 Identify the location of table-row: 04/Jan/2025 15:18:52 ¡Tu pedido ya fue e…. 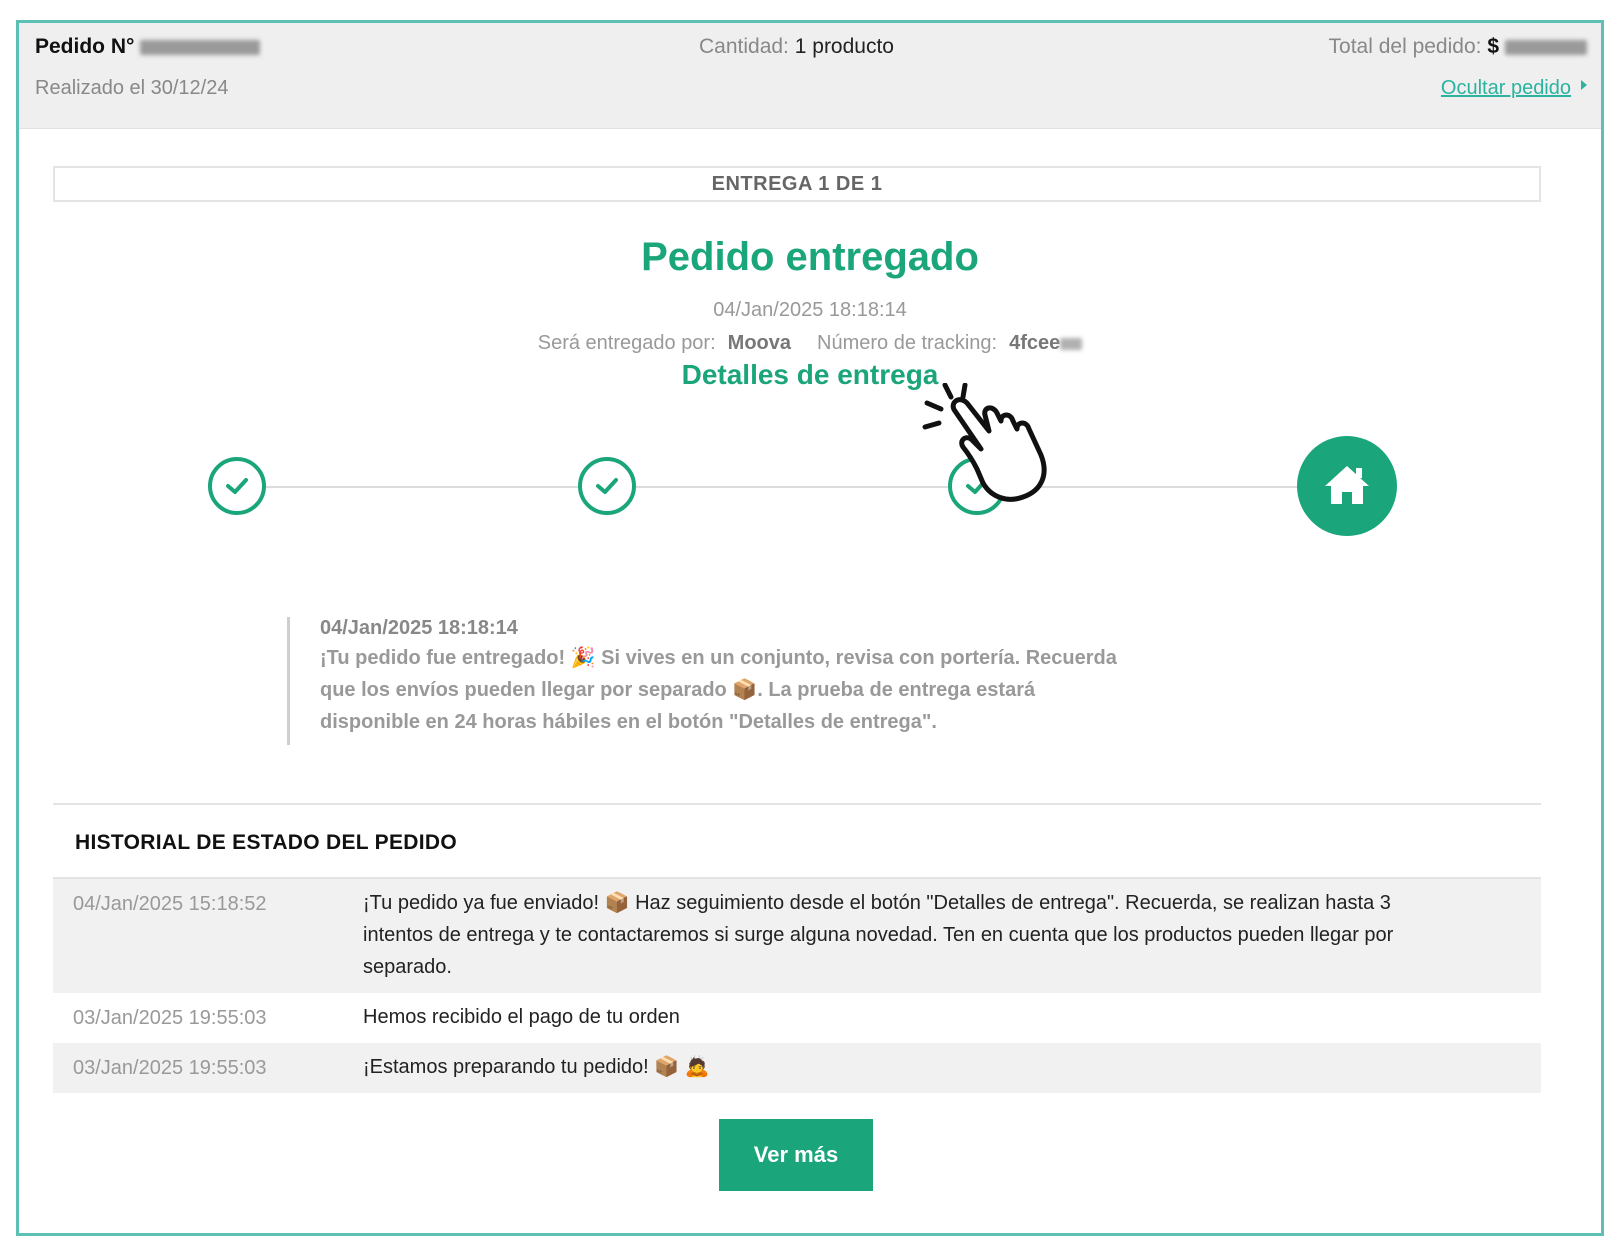
(797, 936).